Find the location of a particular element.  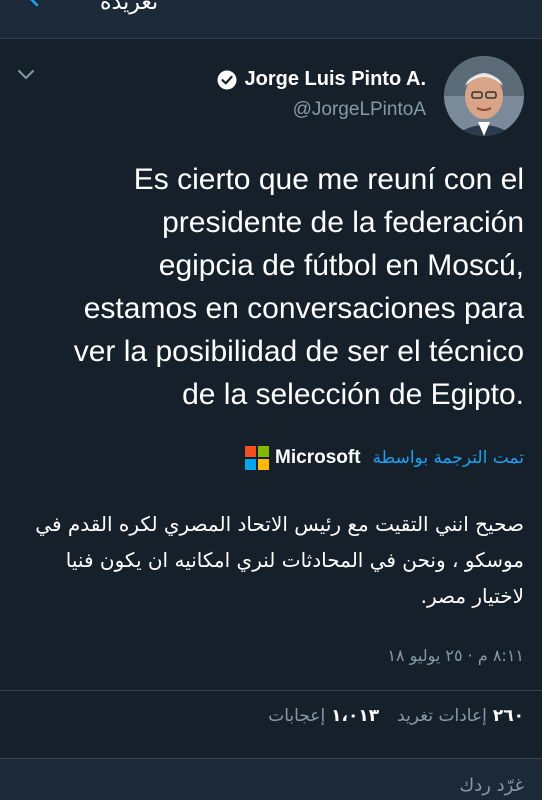

likes-label: إعجابات is located at coordinates (297, 716).